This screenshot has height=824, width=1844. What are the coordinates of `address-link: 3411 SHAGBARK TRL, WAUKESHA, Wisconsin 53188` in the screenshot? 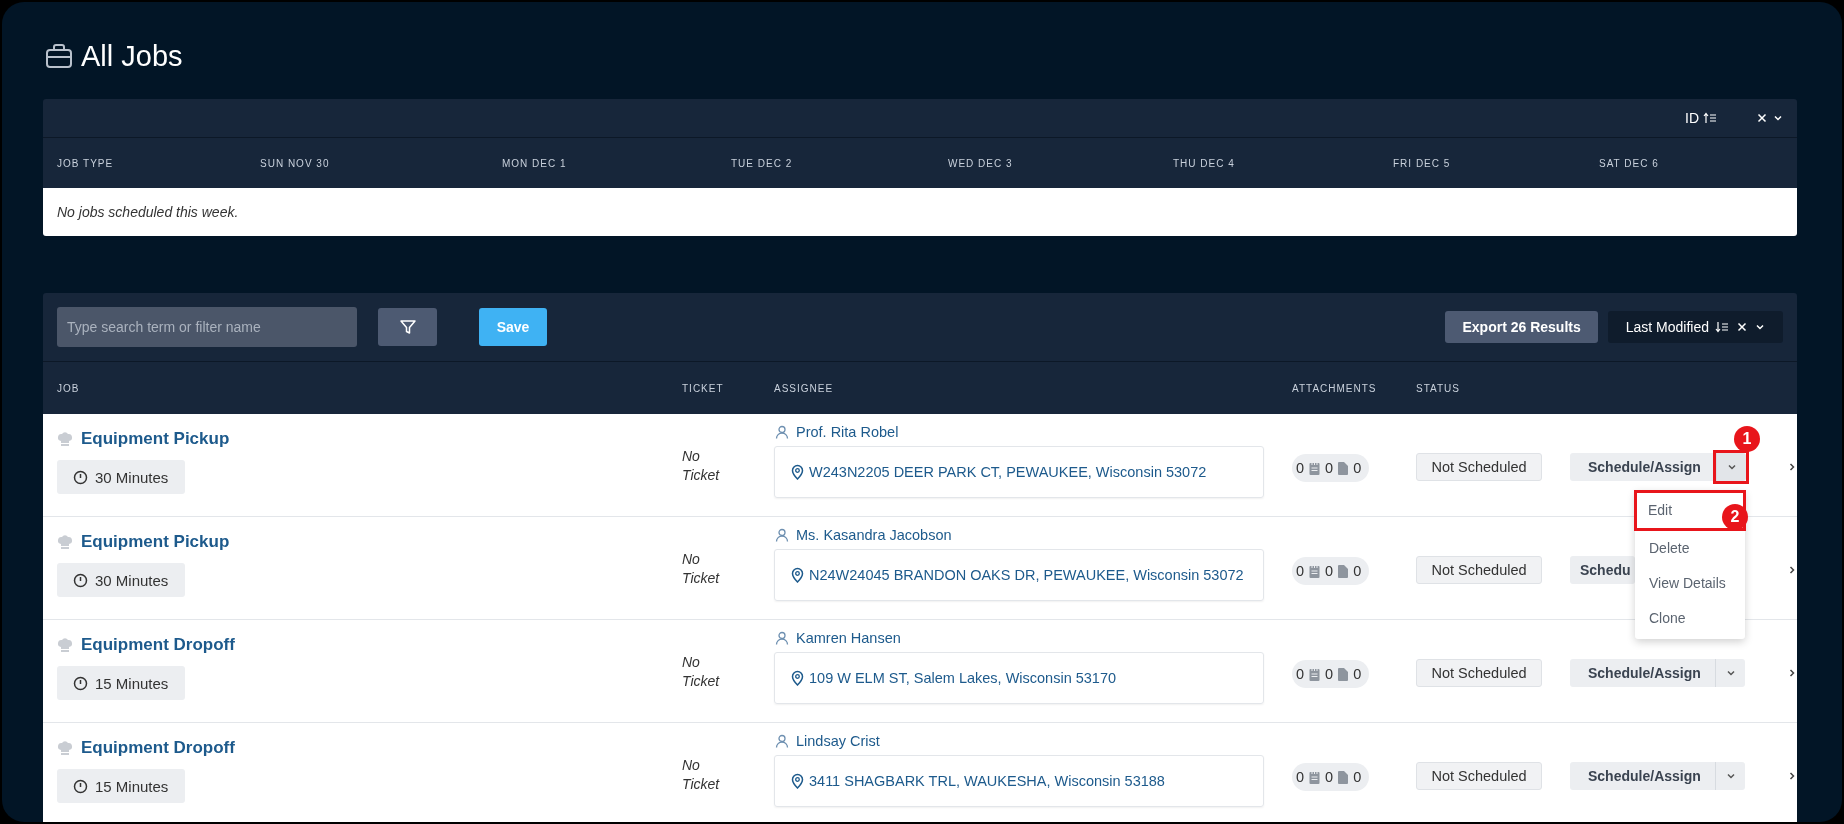 It's located at (987, 781).